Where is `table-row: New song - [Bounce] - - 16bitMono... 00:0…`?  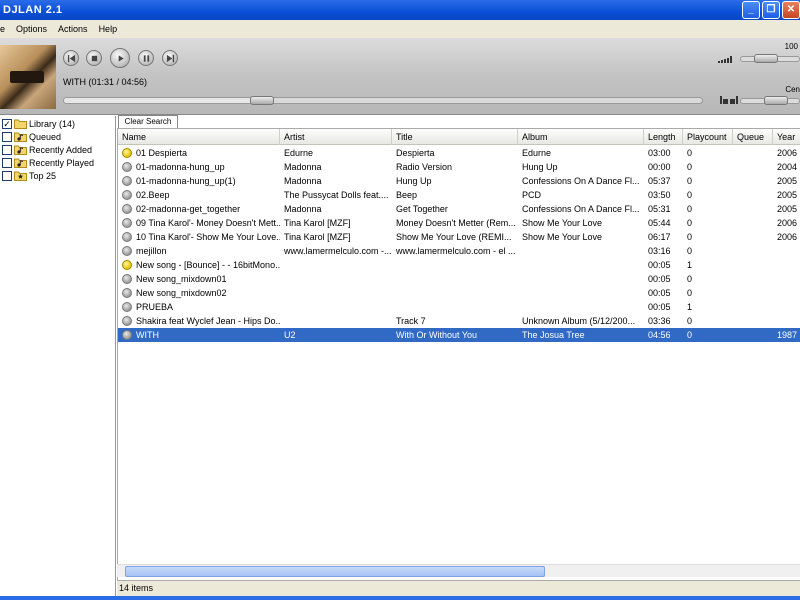 table-row: New song - [Bounce] - - 16bitMono... 00:0… is located at coordinates (459, 265).